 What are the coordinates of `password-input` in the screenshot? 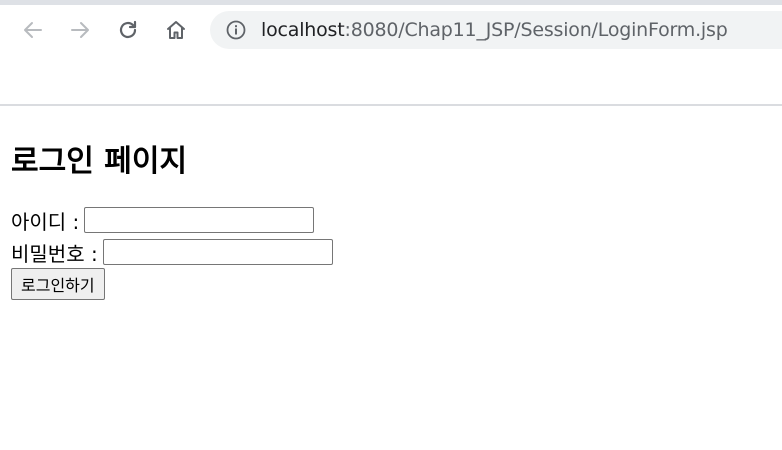 It's located at (217, 252).